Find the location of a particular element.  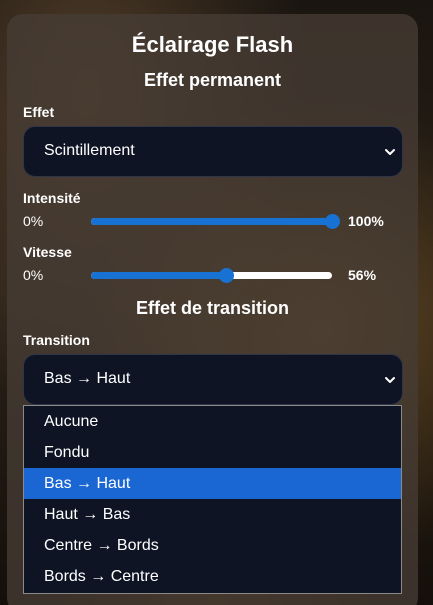

transition-option-centre-bords: Centre → Bords is located at coordinates (212, 545).